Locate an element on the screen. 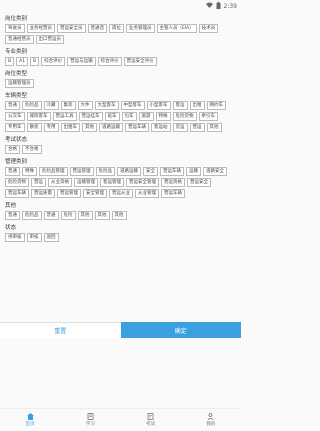 Image resolution: width=320 pixels, height=431 pixels. filter-tag: 中型客车 is located at coordinates (132, 105).